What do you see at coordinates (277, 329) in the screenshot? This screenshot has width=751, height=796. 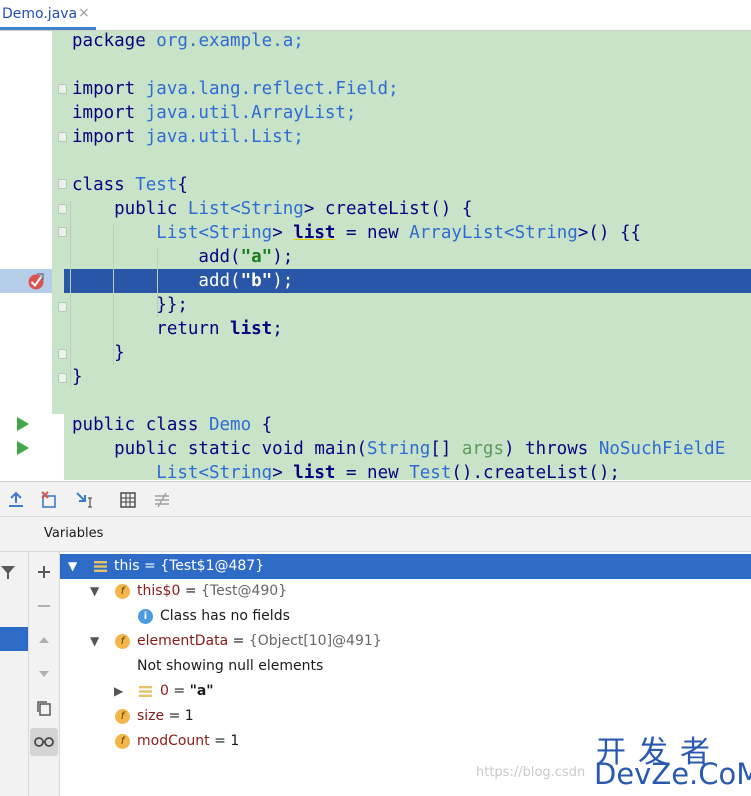 I see `punct: ;` at bounding box center [277, 329].